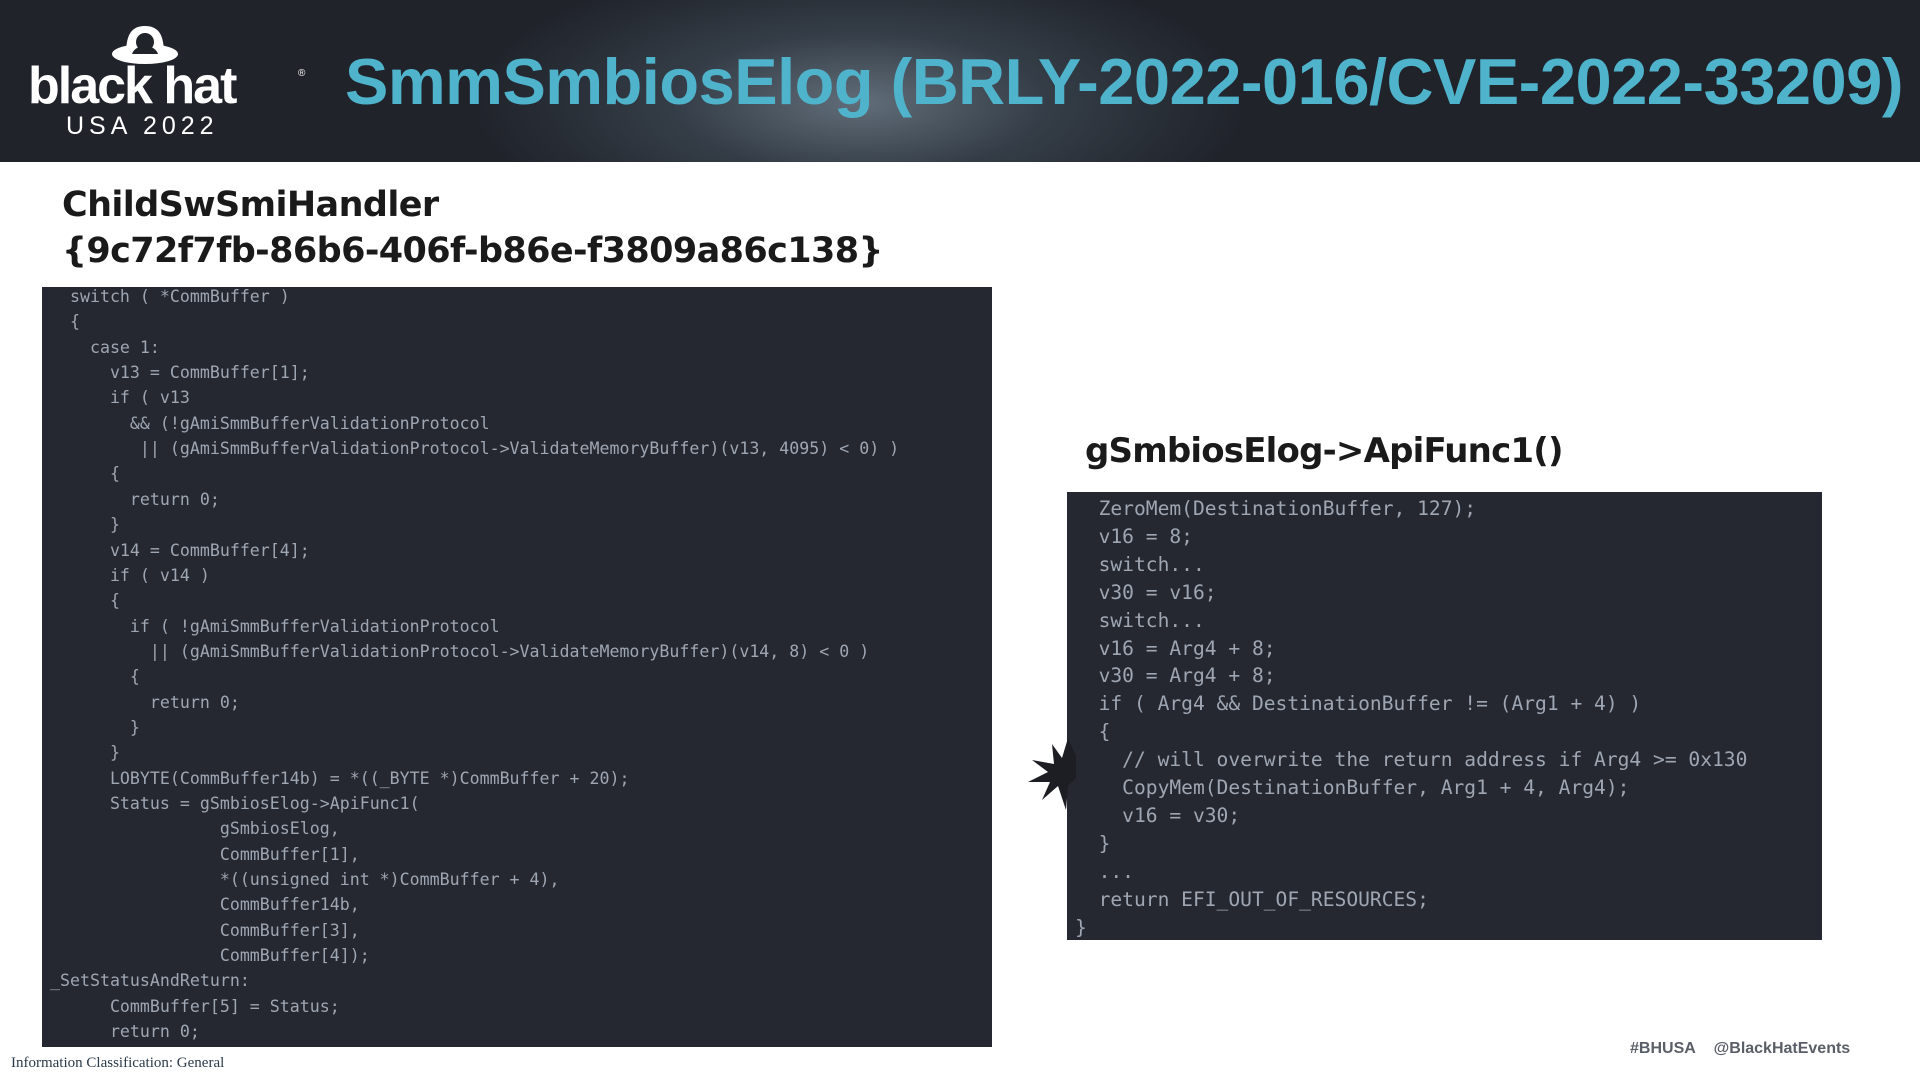 Image resolution: width=1920 pixels, height=1080 pixels. I want to click on right-heading: gSmbiosElog->ApiFunc1(), so click(1324, 451).